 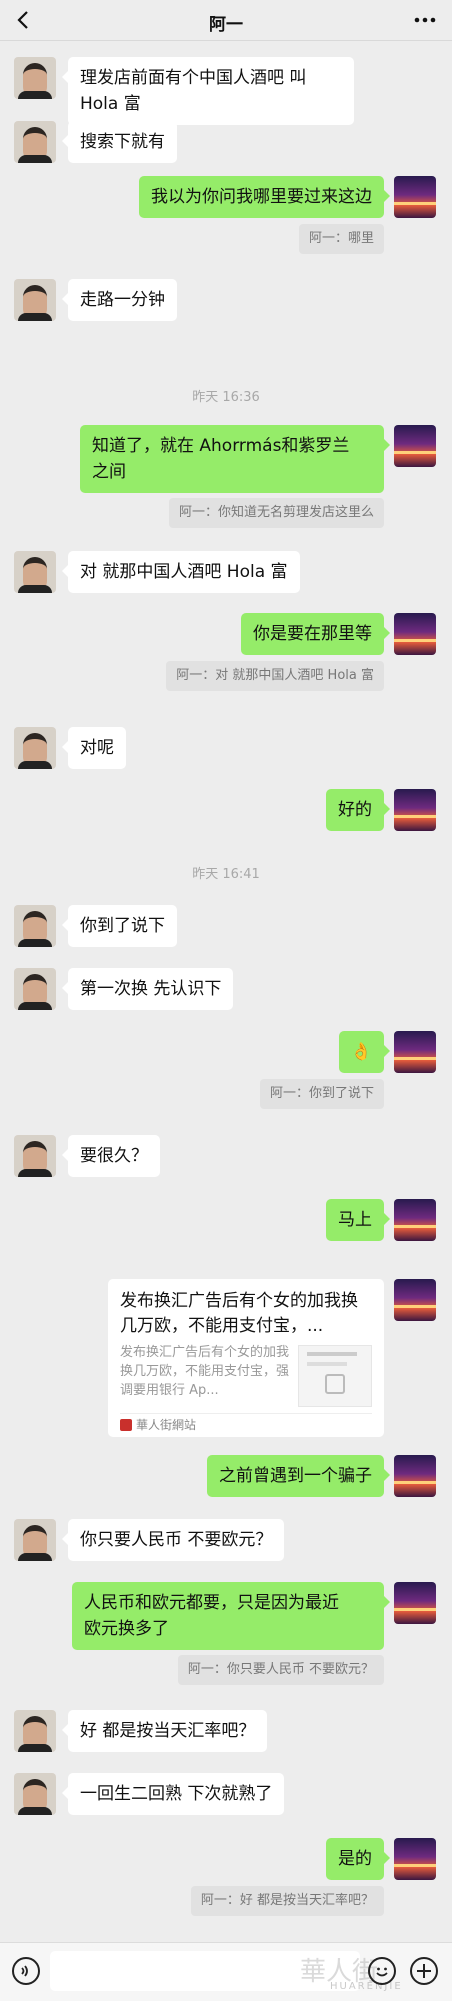 What do you see at coordinates (94, 748) in the screenshot?
I see `incoming-message: 对呢` at bounding box center [94, 748].